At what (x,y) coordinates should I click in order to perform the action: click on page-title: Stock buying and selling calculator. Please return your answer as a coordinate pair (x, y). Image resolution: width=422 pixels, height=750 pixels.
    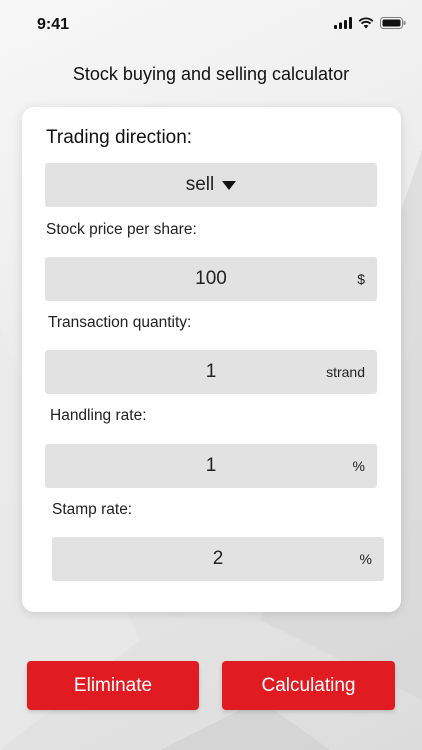
    Looking at the image, I should click on (211, 74).